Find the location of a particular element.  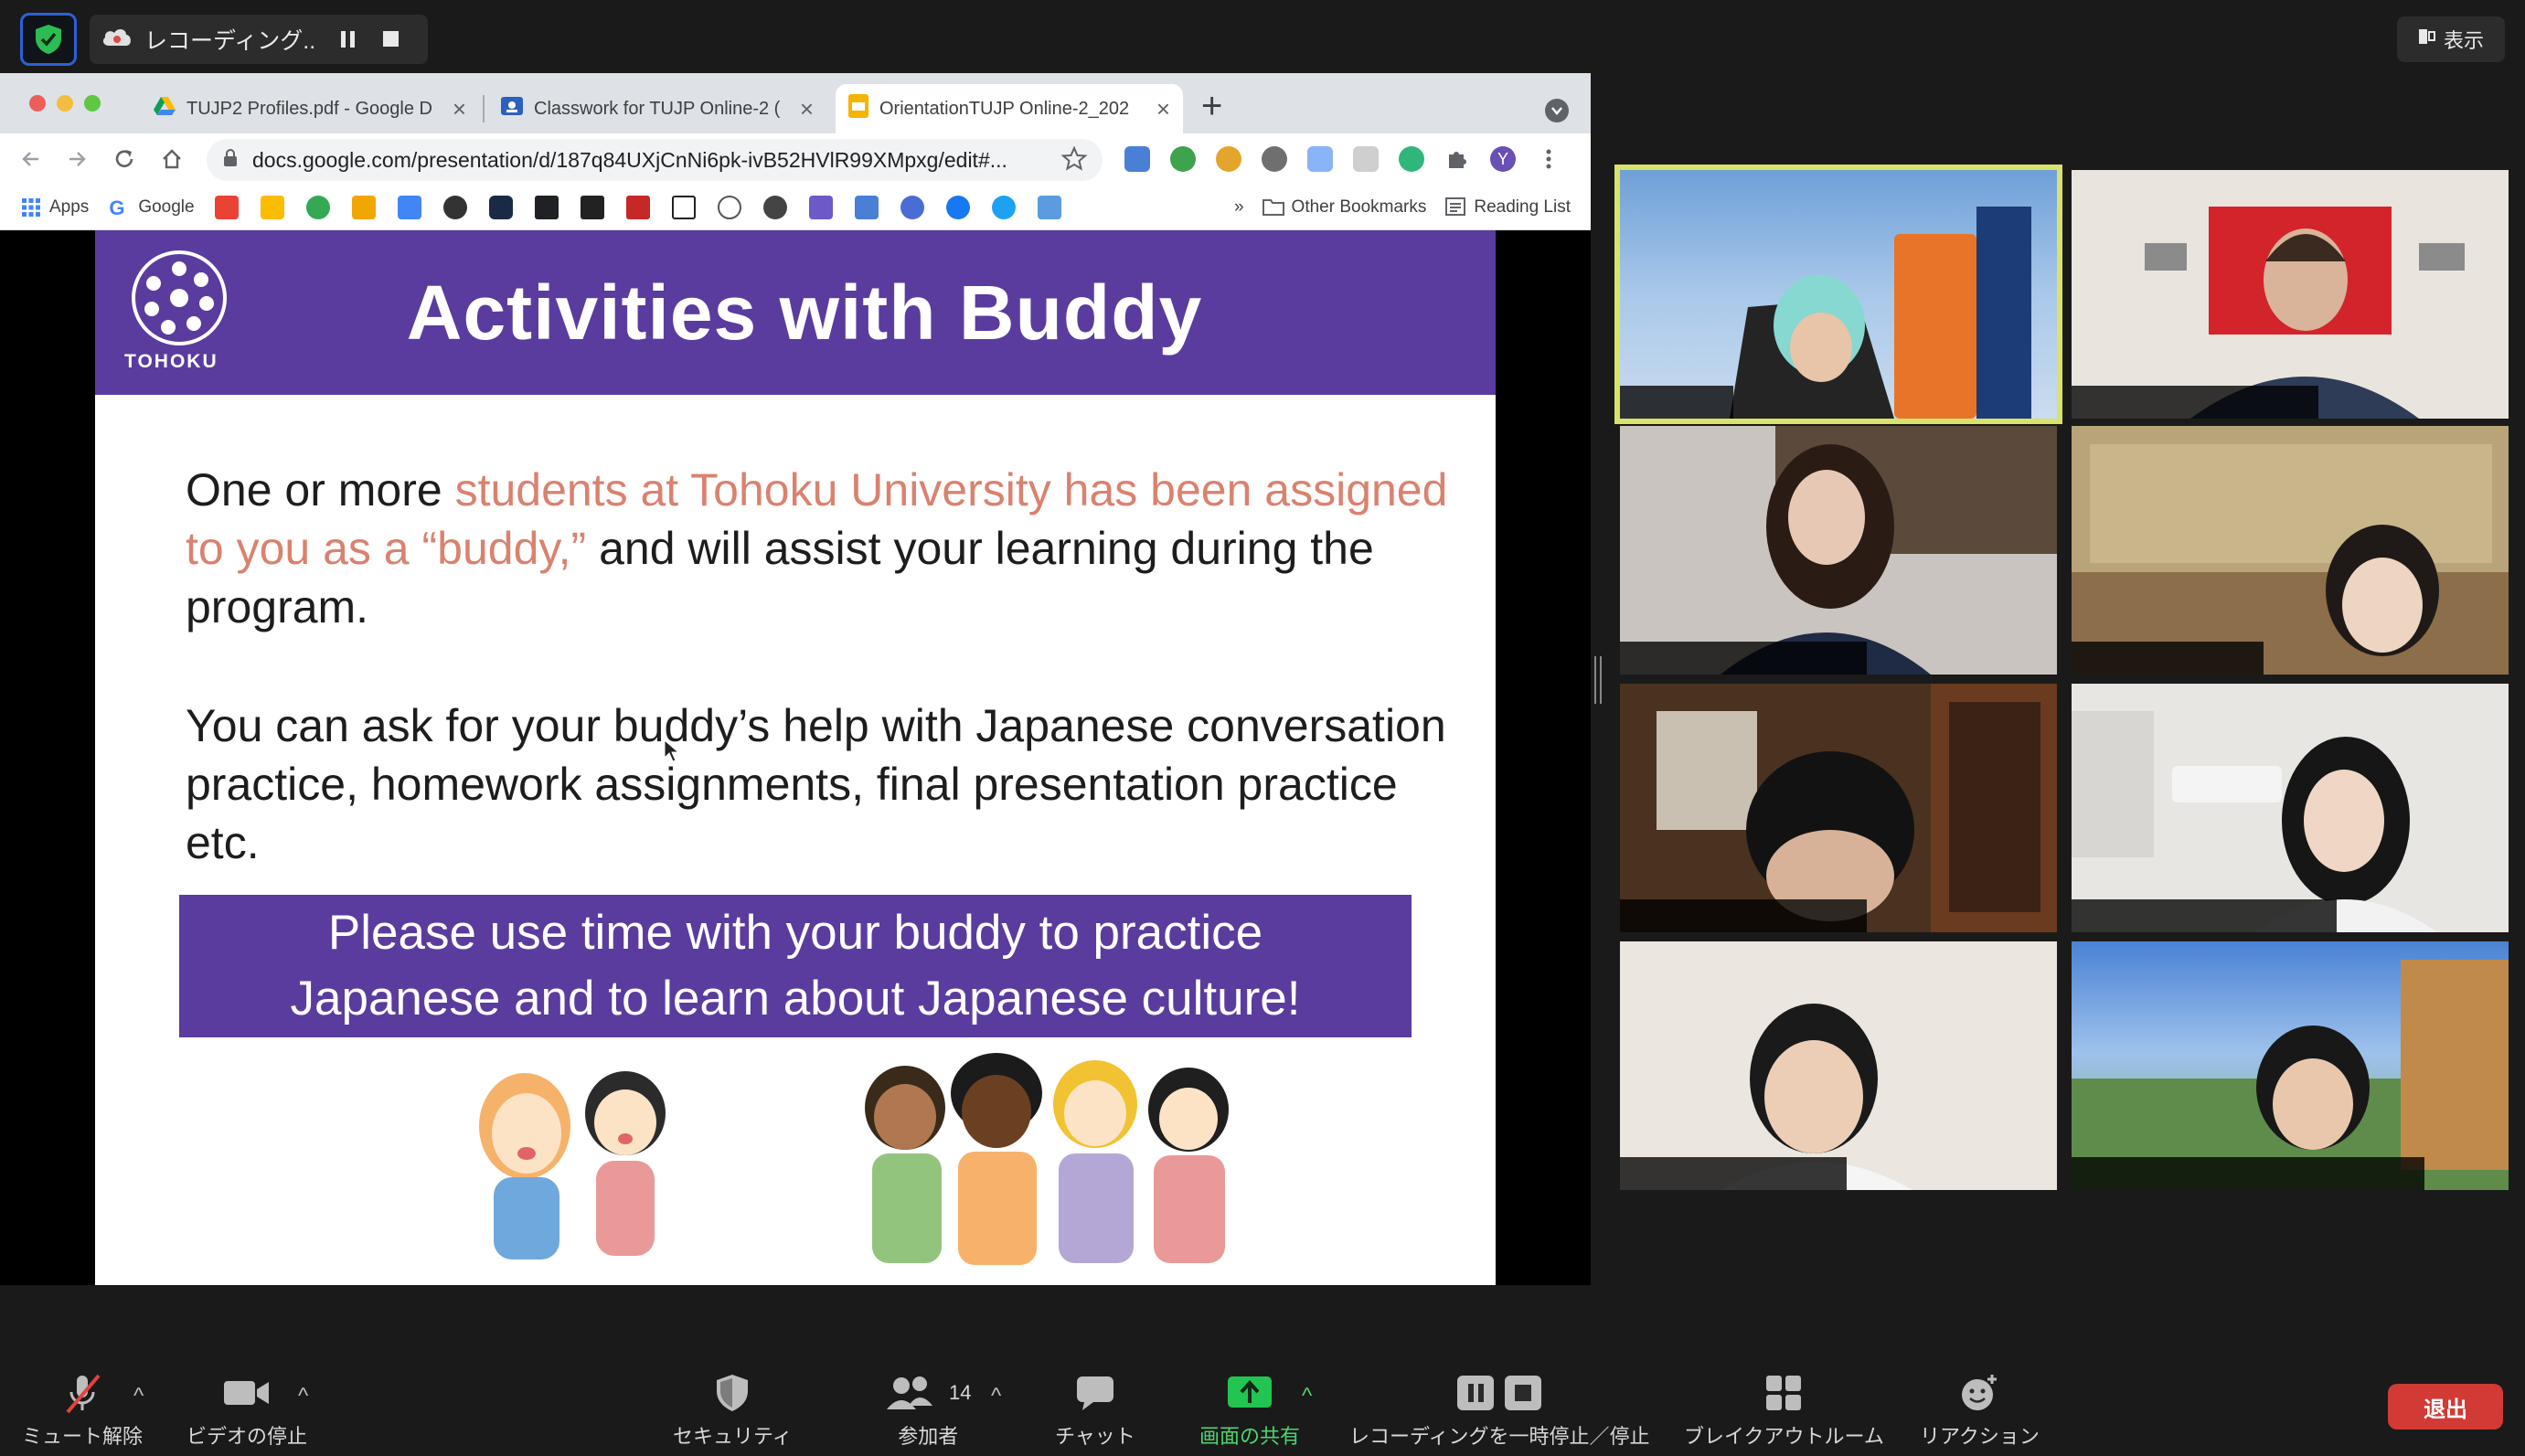

honey-extension-icon is located at coordinates (1229, 159).